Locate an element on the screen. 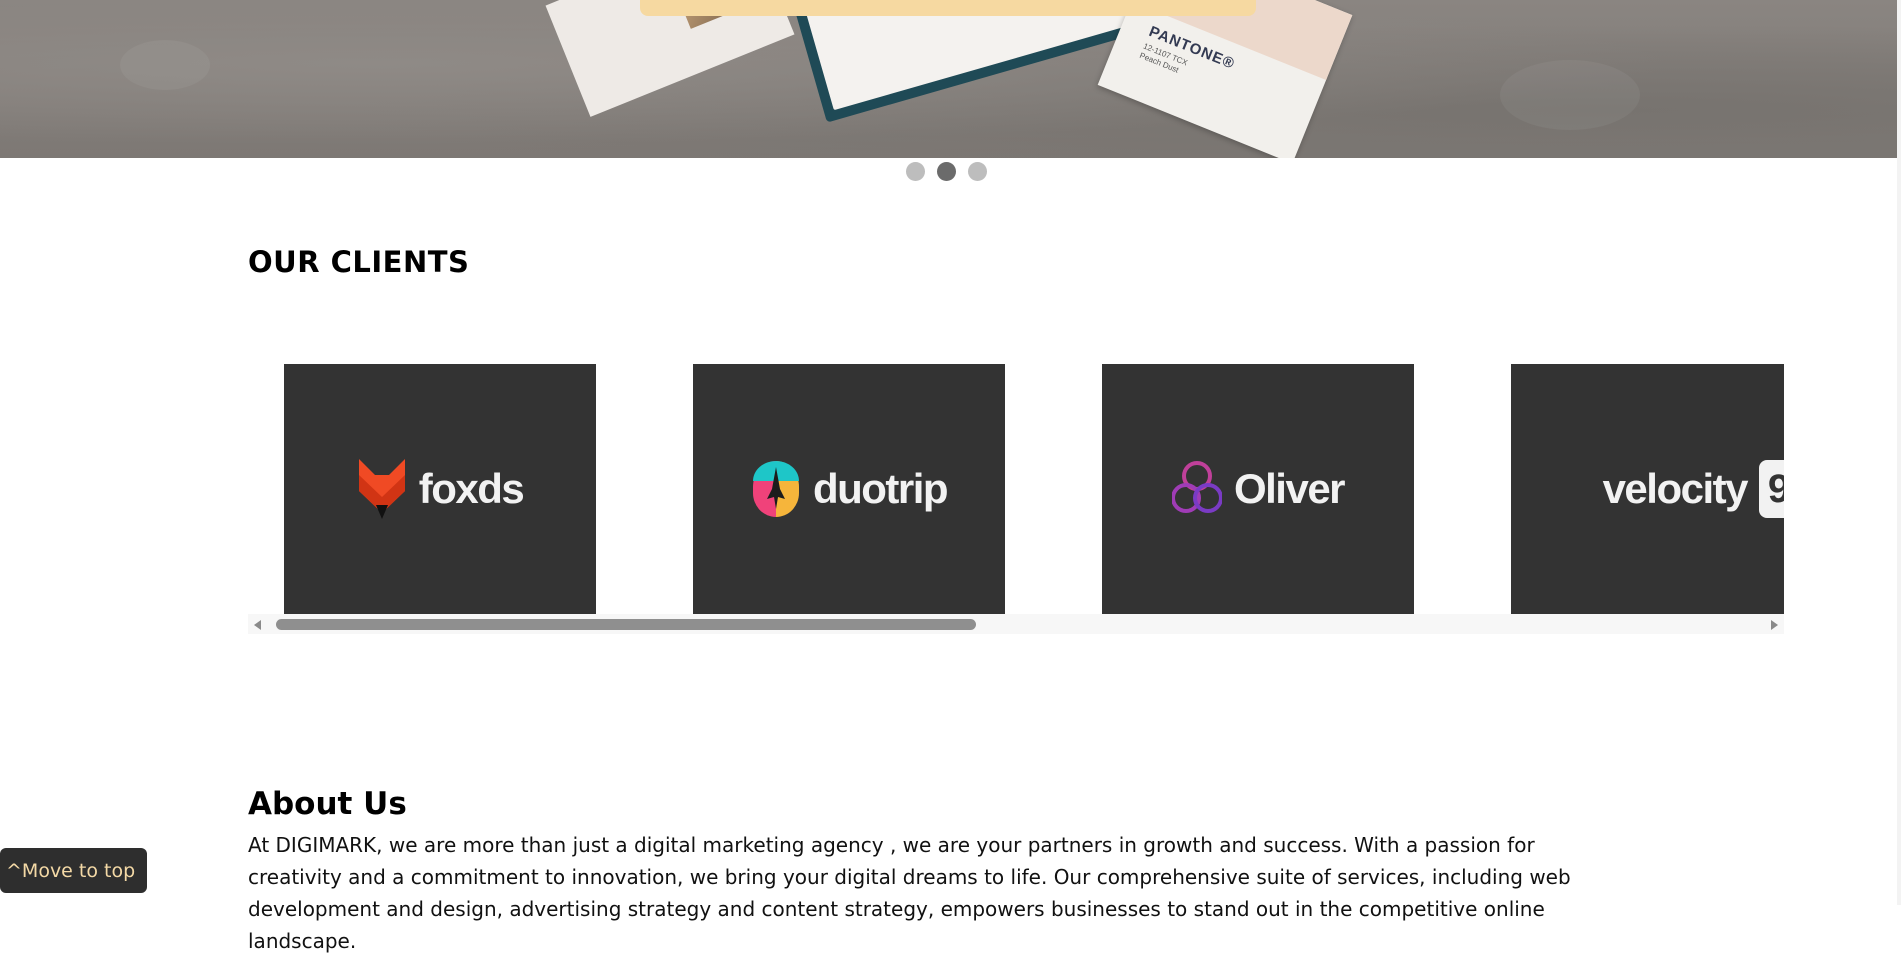  hero-banner is located at coordinates (948, 8).